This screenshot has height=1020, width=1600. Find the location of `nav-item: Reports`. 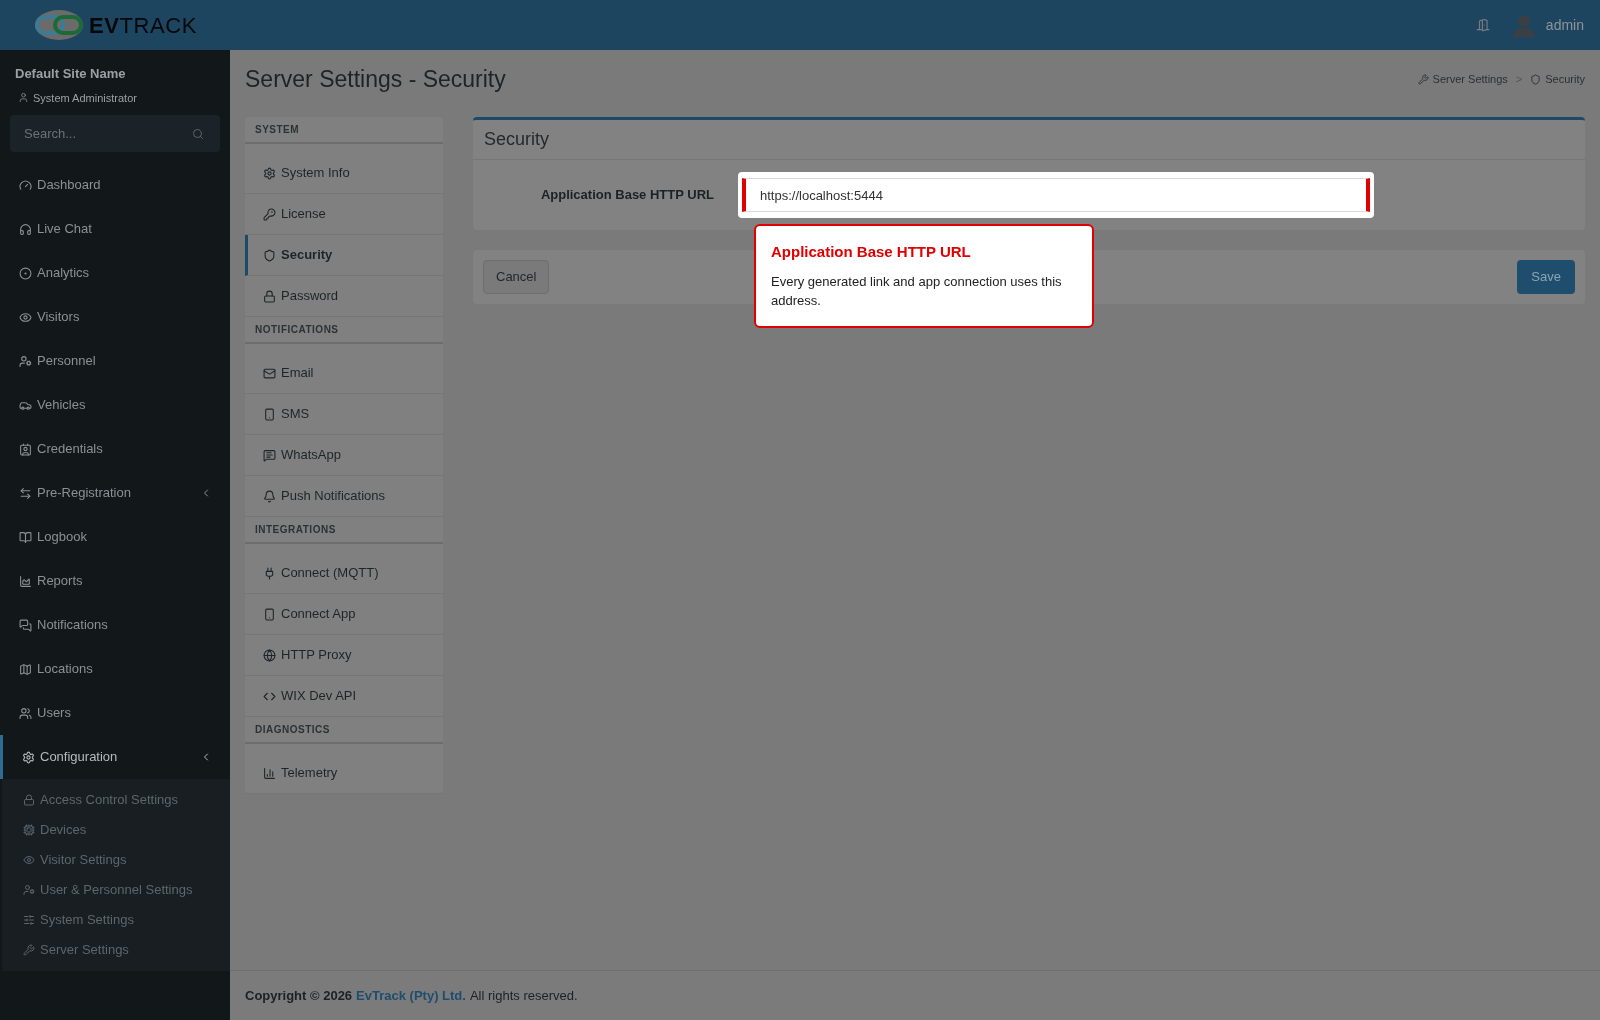

nav-item: Reports is located at coordinates (115, 581).